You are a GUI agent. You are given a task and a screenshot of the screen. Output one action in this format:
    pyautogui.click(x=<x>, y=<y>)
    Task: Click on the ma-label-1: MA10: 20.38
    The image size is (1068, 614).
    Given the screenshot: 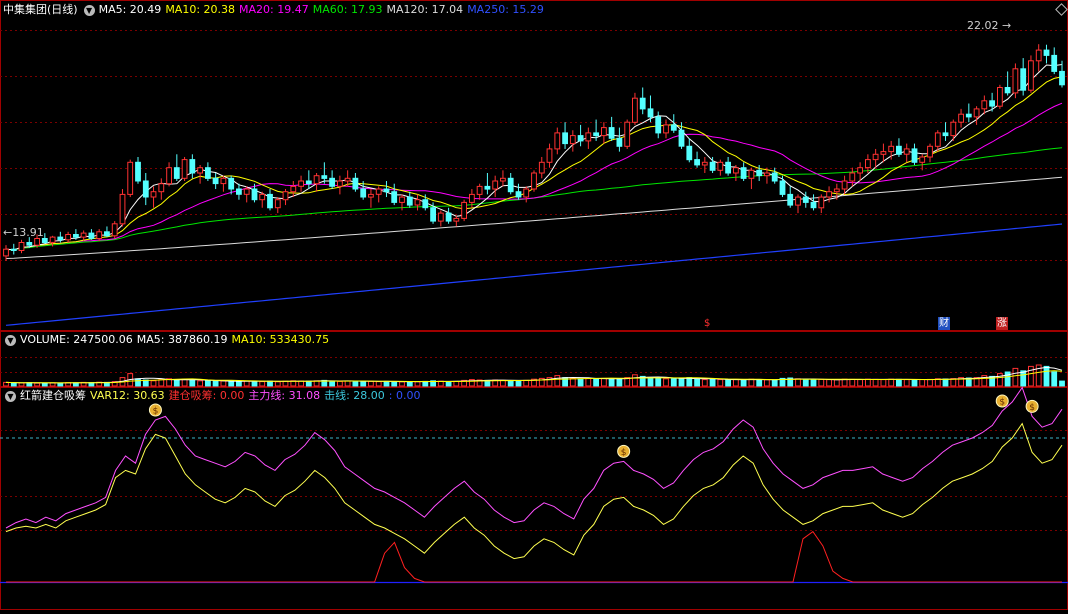 What is the action you would take?
    pyautogui.click(x=200, y=9)
    